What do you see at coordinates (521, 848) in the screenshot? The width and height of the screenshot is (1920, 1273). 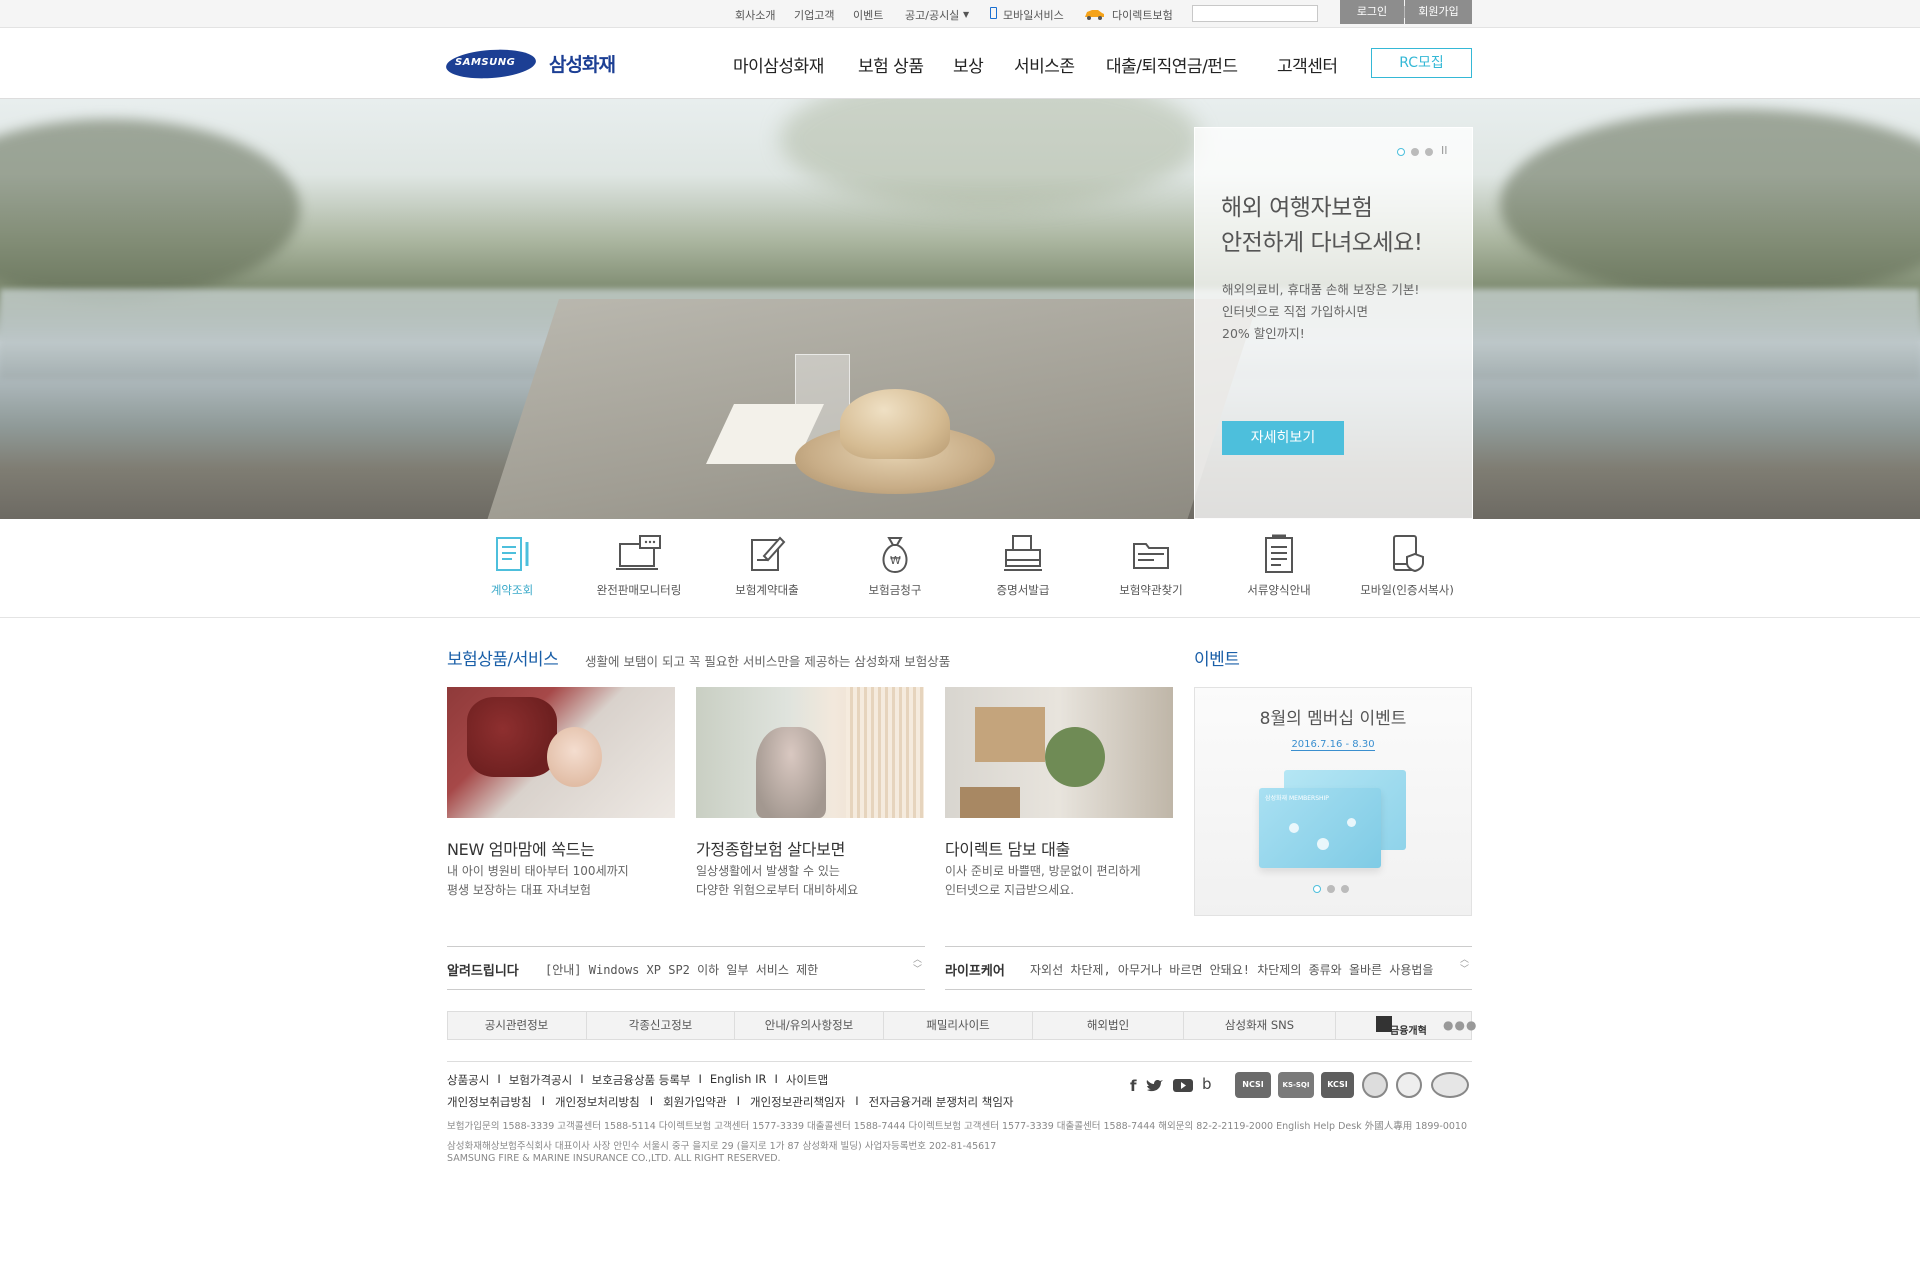 I see `product-title-kids: NEW 엄마맘에 쏙드는` at bounding box center [521, 848].